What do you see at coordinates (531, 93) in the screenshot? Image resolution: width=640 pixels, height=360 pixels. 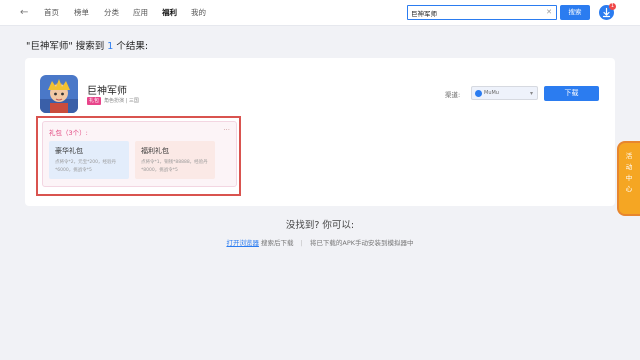 I see `chevron-down-icon: ▾` at bounding box center [531, 93].